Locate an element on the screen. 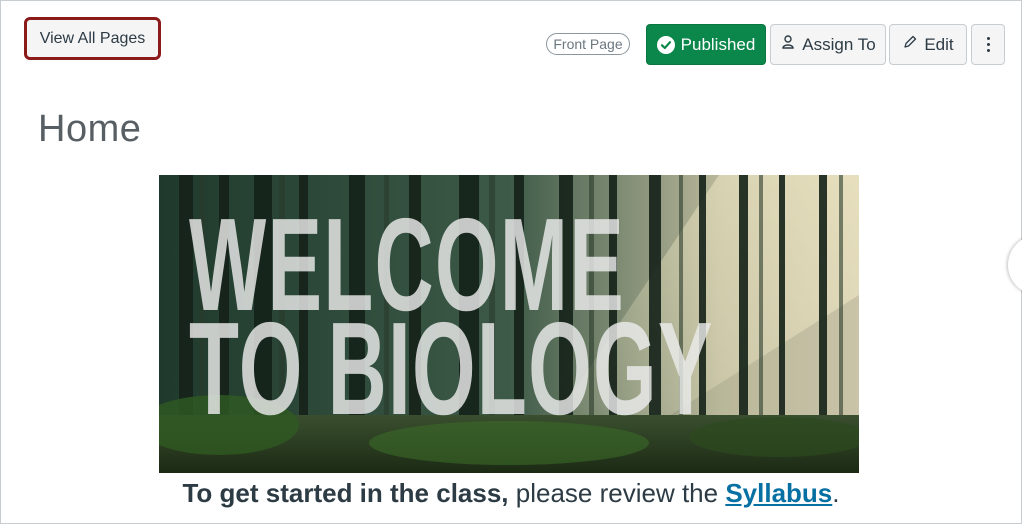  more-options-button is located at coordinates (988, 44).